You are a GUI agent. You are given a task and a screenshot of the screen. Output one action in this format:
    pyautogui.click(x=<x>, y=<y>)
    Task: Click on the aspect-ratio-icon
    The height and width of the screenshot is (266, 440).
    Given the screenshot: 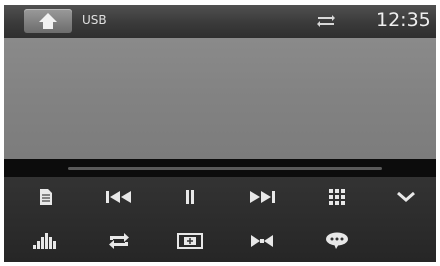 What is the action you would take?
    pyautogui.click(x=190, y=241)
    